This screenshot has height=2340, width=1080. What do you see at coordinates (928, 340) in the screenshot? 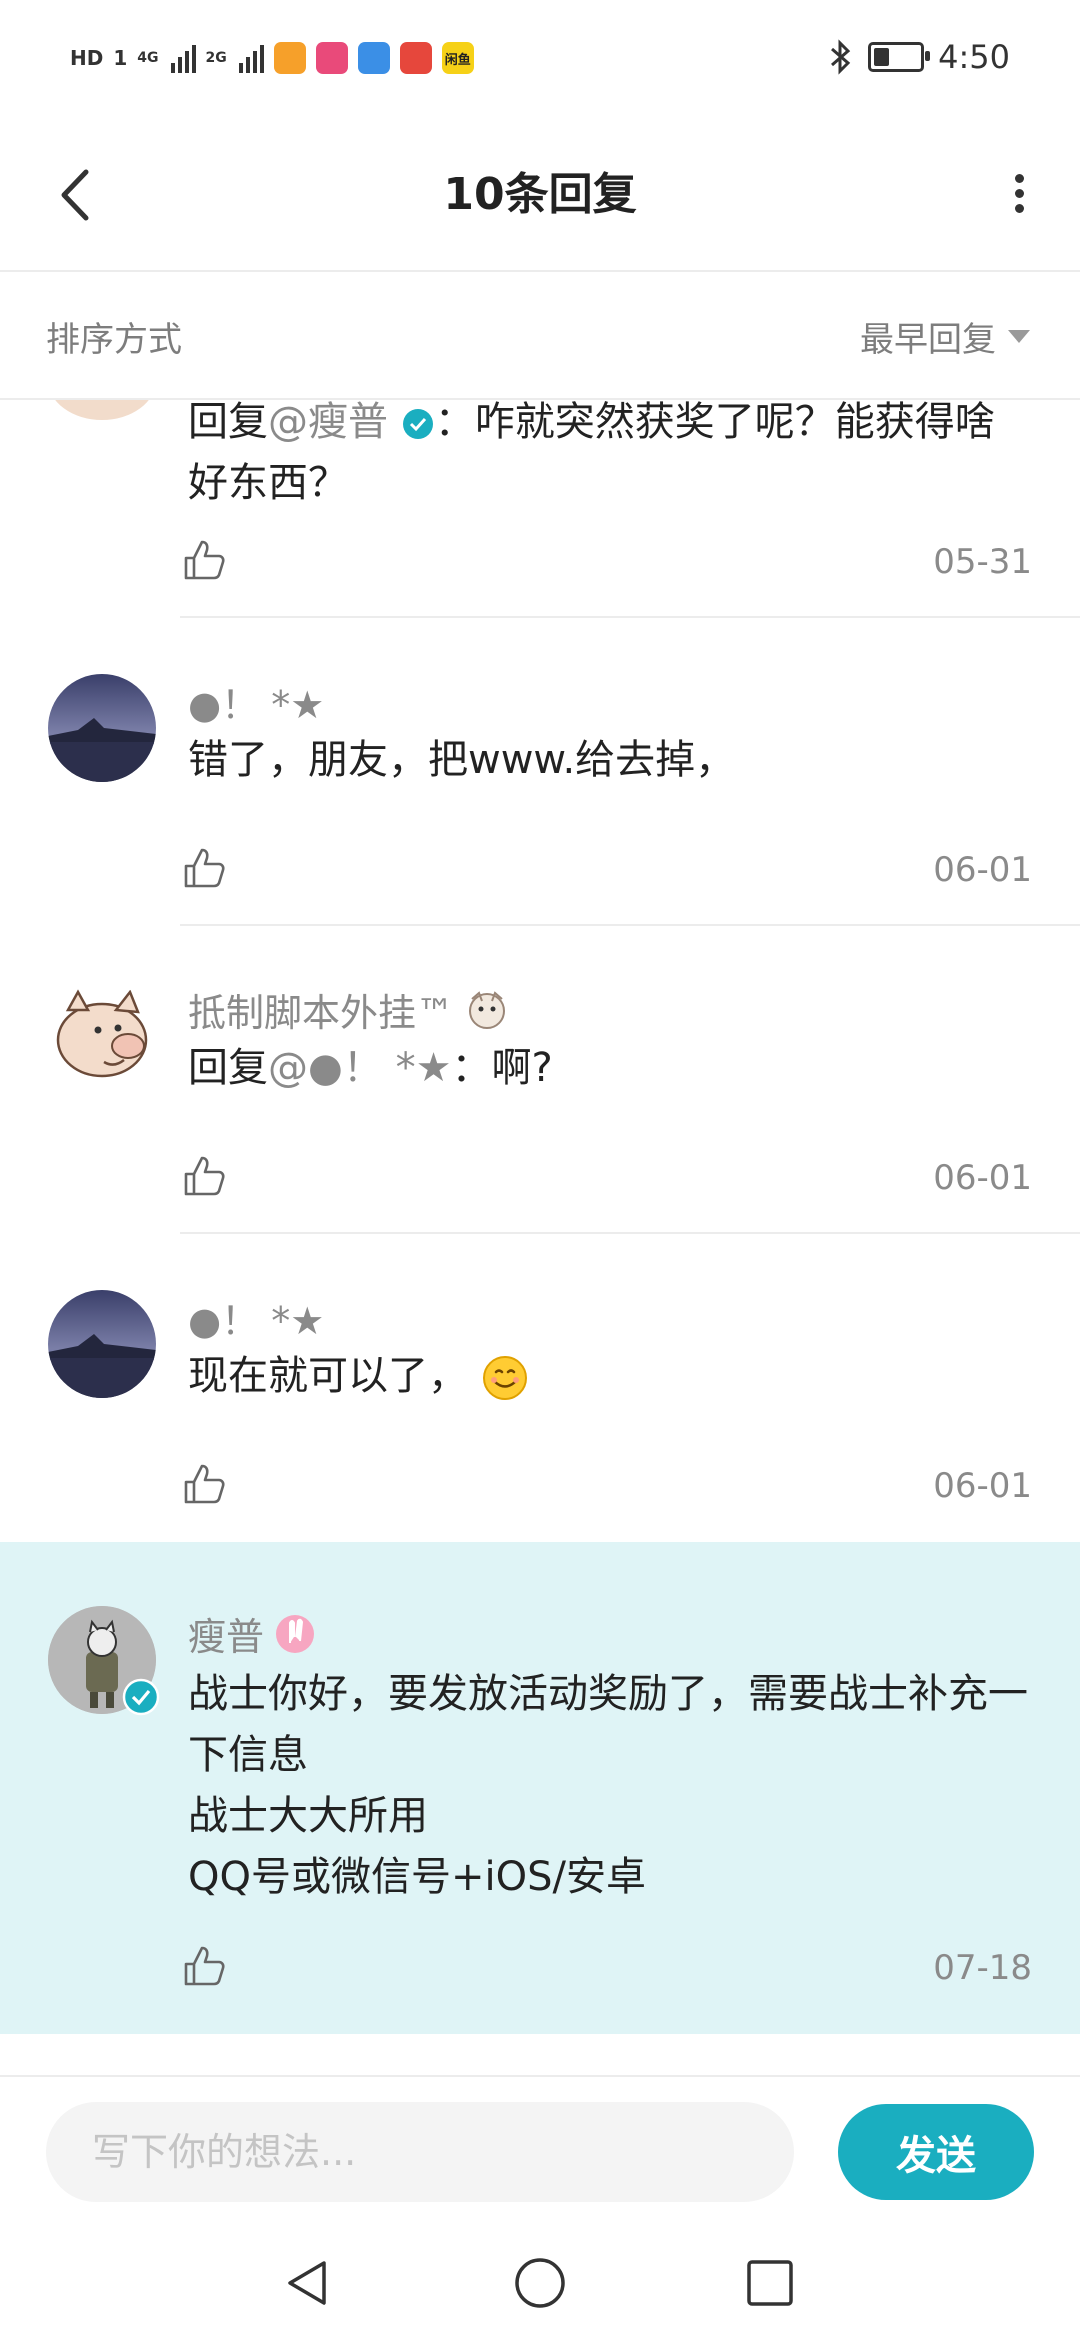
I see `sort-value: 最早回复` at bounding box center [928, 340].